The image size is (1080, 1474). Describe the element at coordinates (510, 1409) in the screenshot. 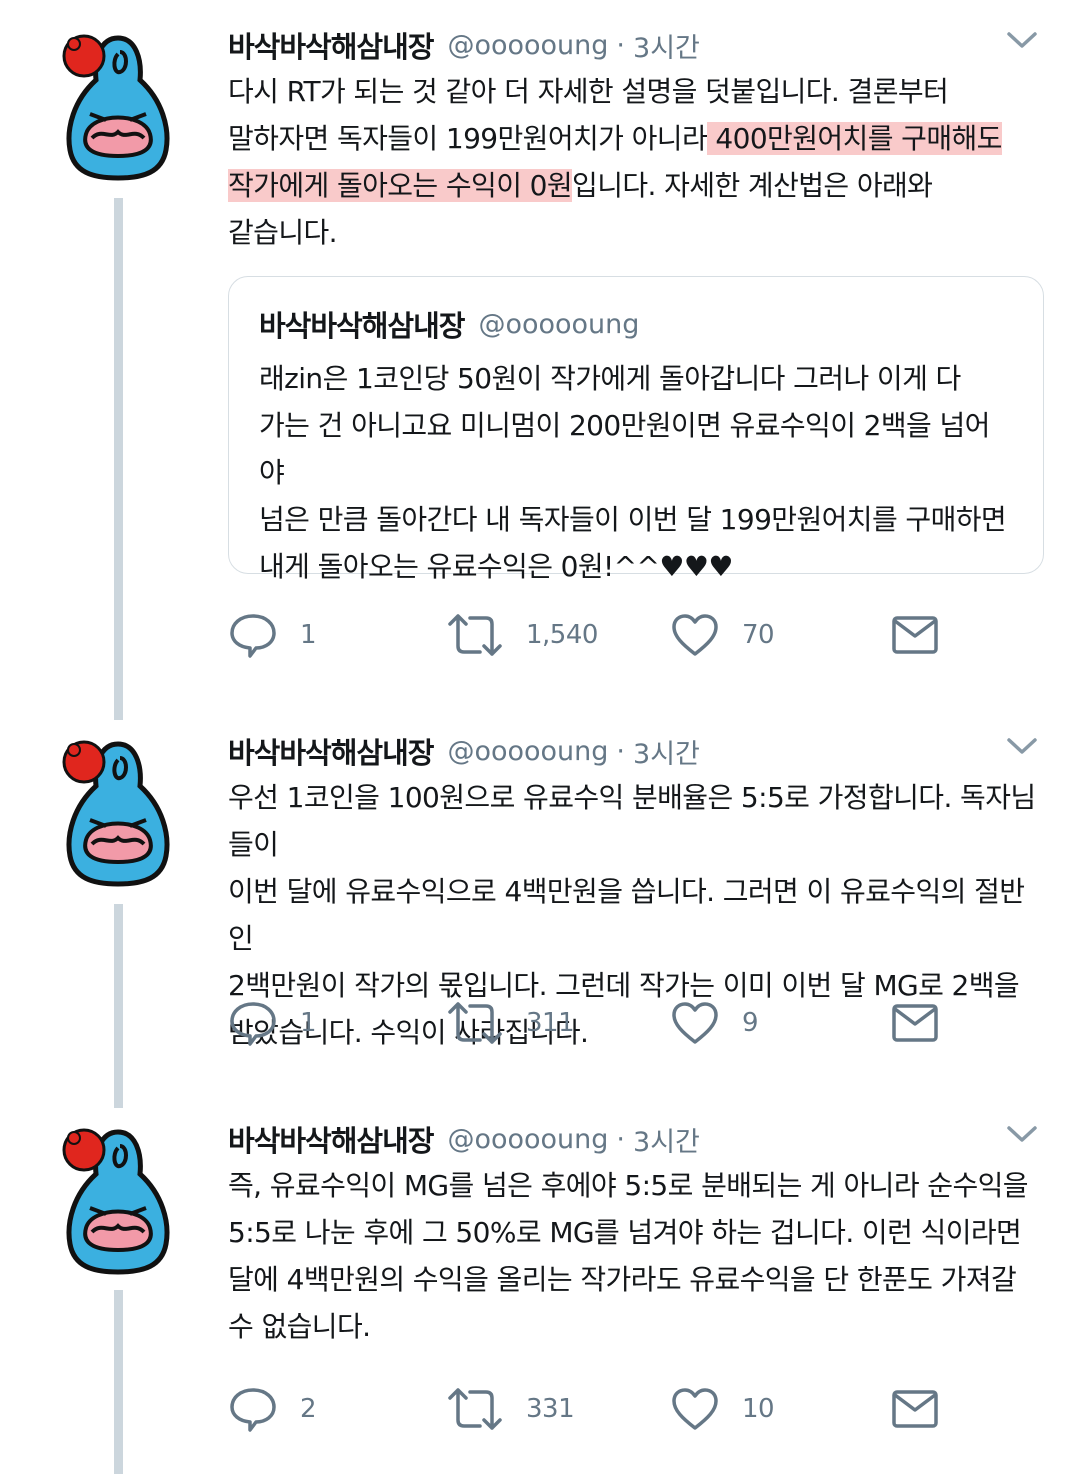

I see `retweet-button: 331` at that location.